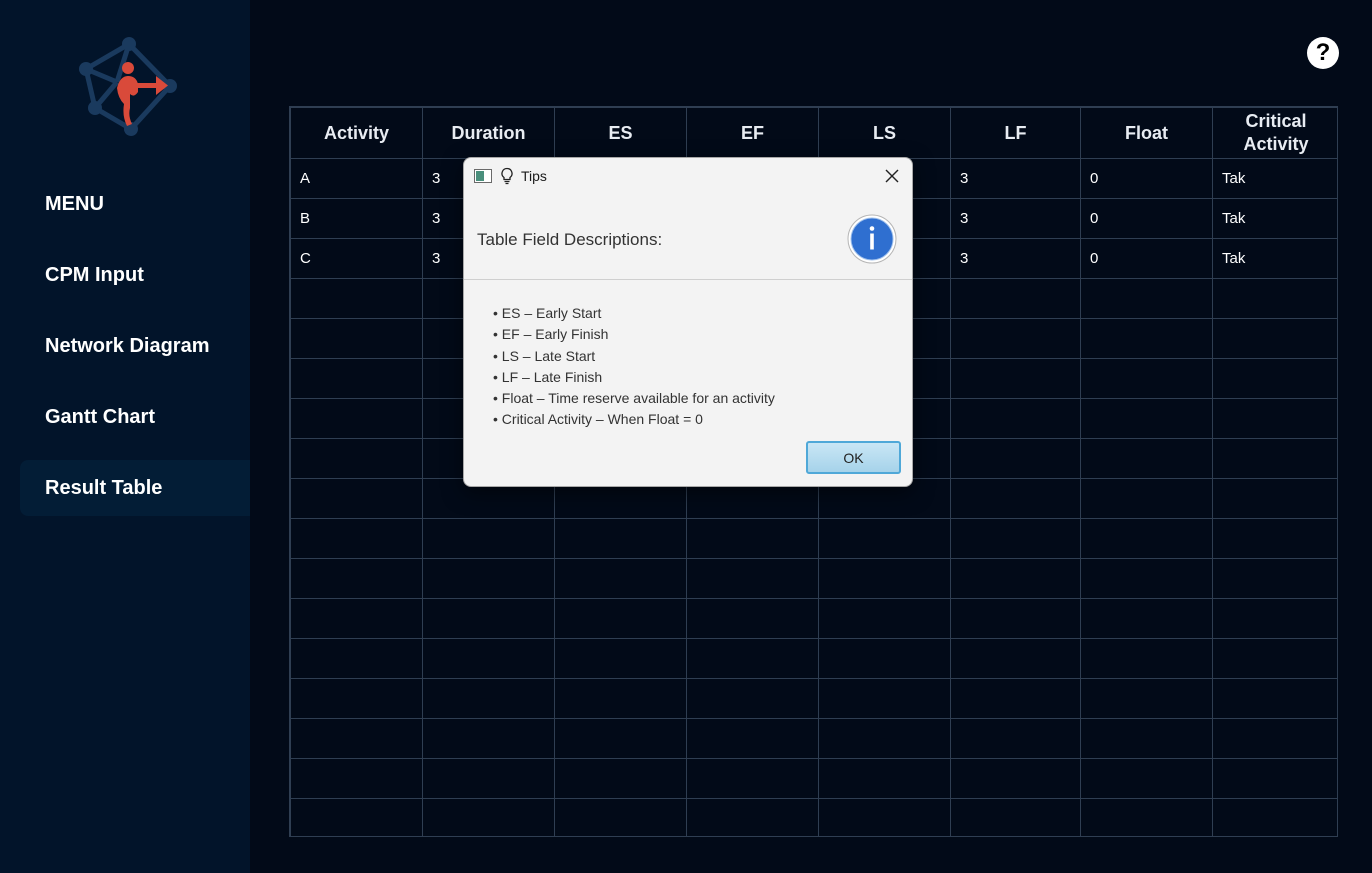  What do you see at coordinates (1146, 133) in the screenshot?
I see `column-header-float: Float` at bounding box center [1146, 133].